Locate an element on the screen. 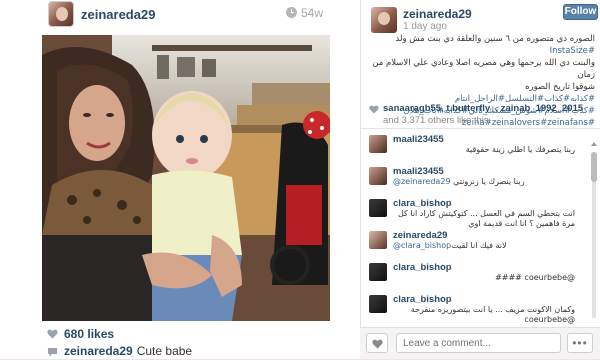 This screenshot has height=360, width=600. scroll-up-arrow-icon is located at coordinates (594, 144).